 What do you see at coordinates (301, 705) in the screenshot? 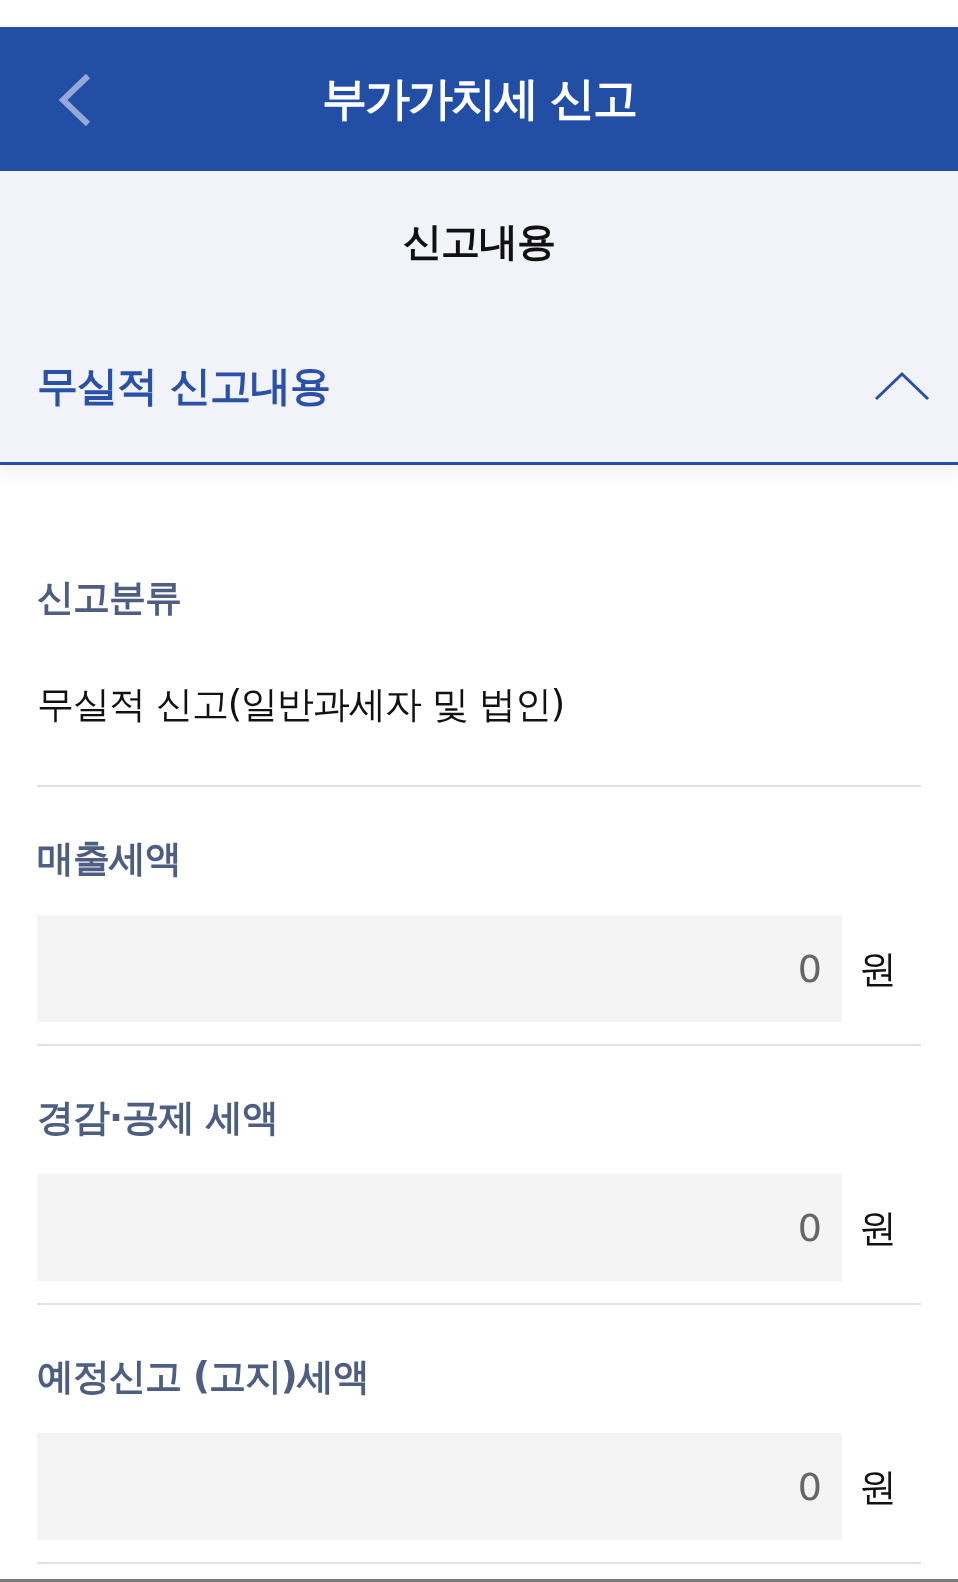
I see `field-value: 무실적 신고(일반과세자 및 법인)` at bounding box center [301, 705].